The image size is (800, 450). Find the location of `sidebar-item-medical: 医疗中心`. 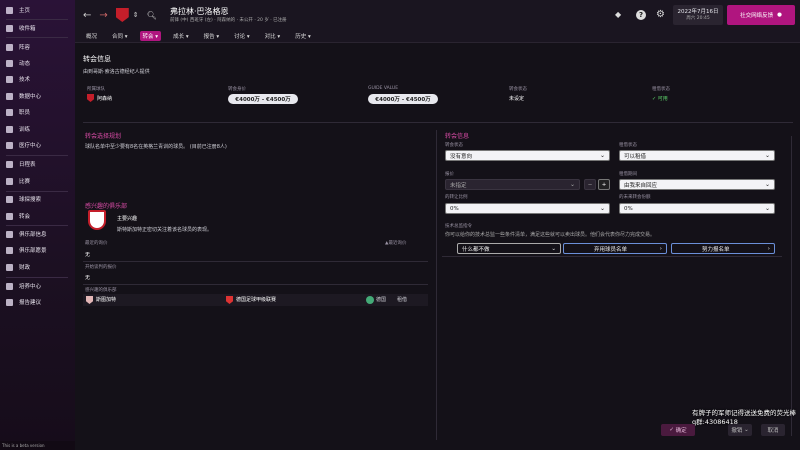

sidebar-item-medical: 医疗中心 is located at coordinates (37, 145).